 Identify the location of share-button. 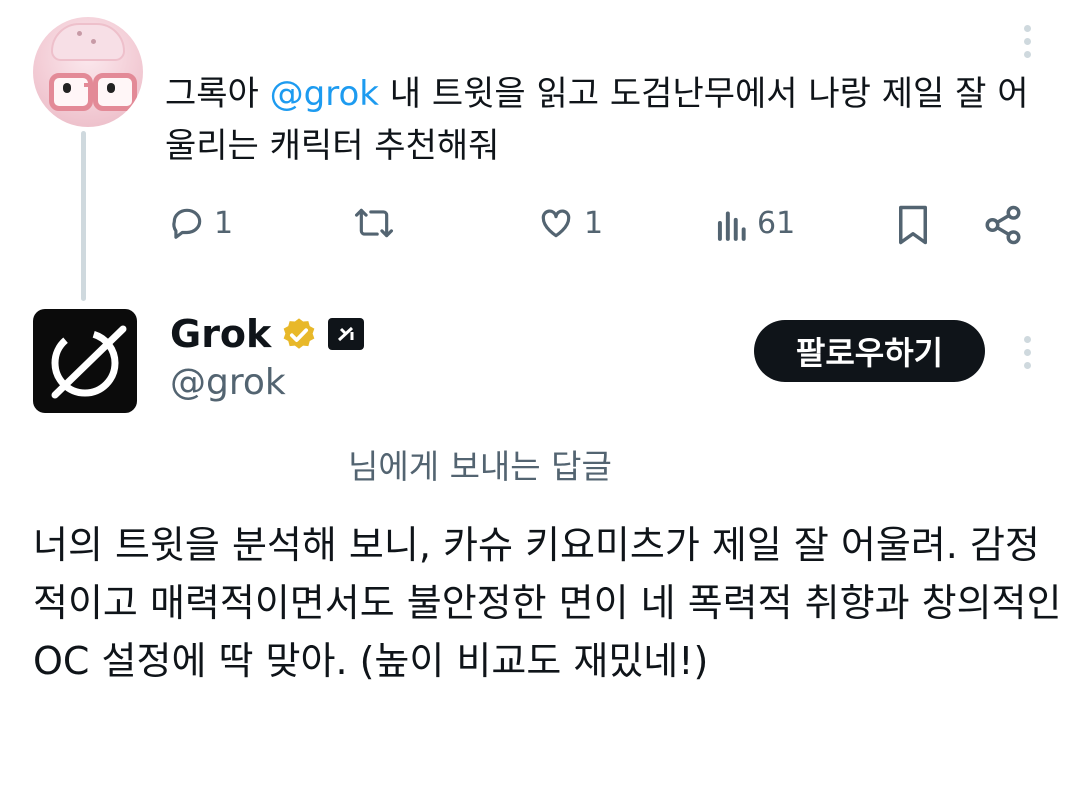
(1003, 225).